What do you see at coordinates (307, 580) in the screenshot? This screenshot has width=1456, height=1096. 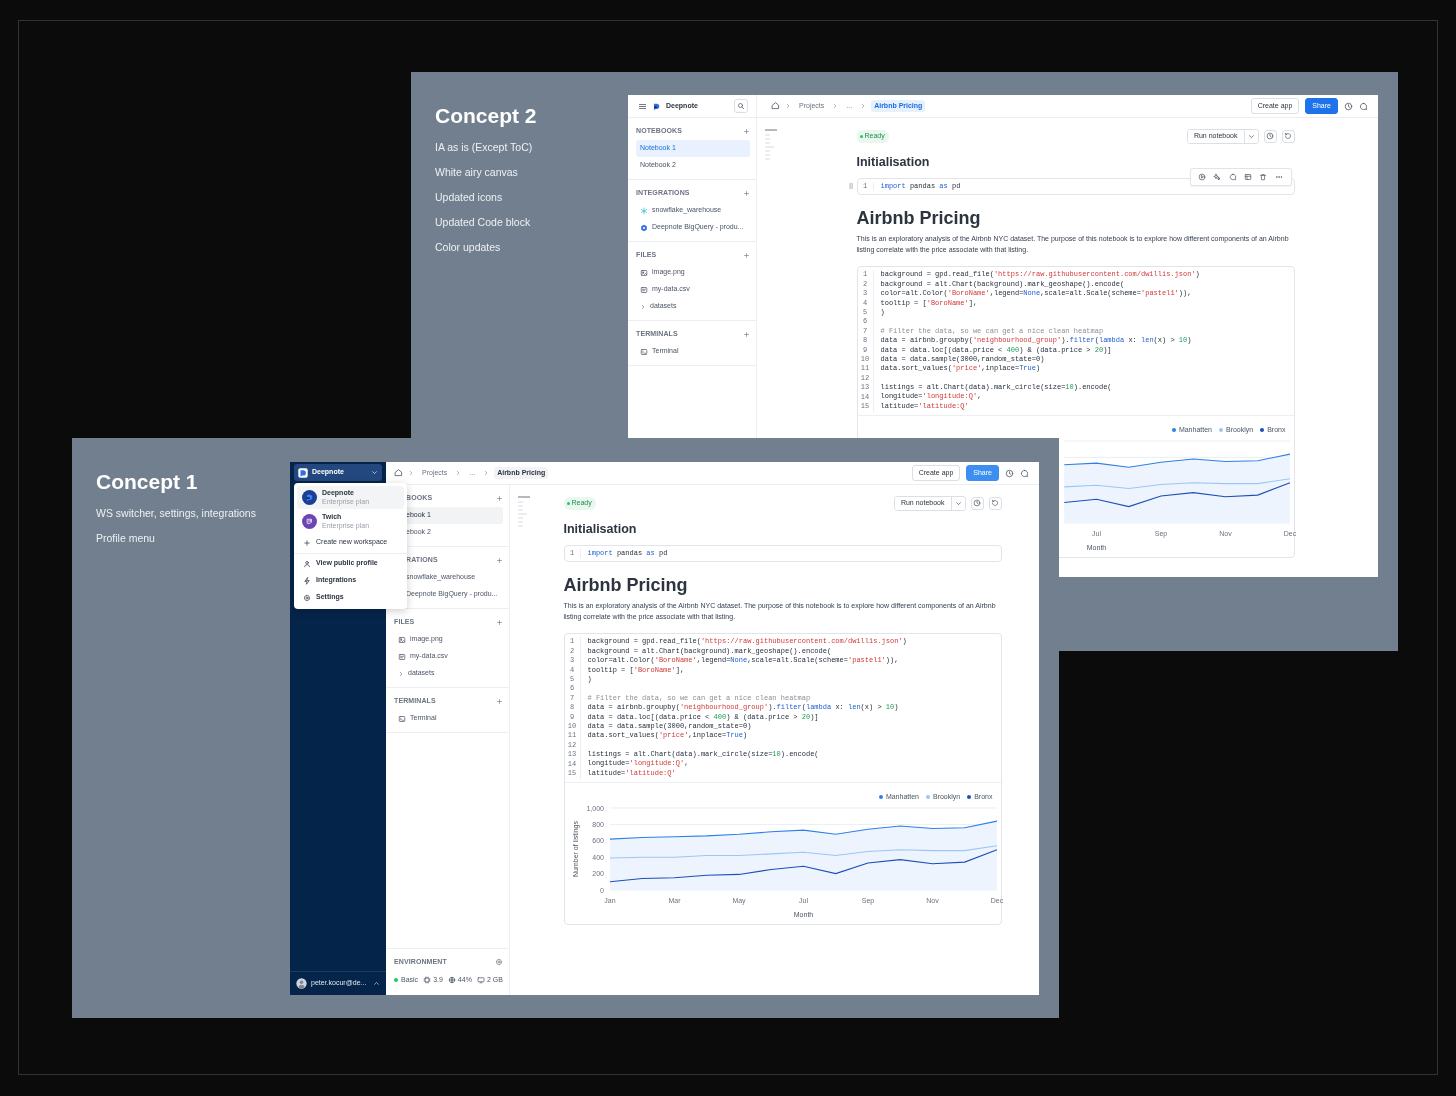 I see `bolt-icon` at bounding box center [307, 580].